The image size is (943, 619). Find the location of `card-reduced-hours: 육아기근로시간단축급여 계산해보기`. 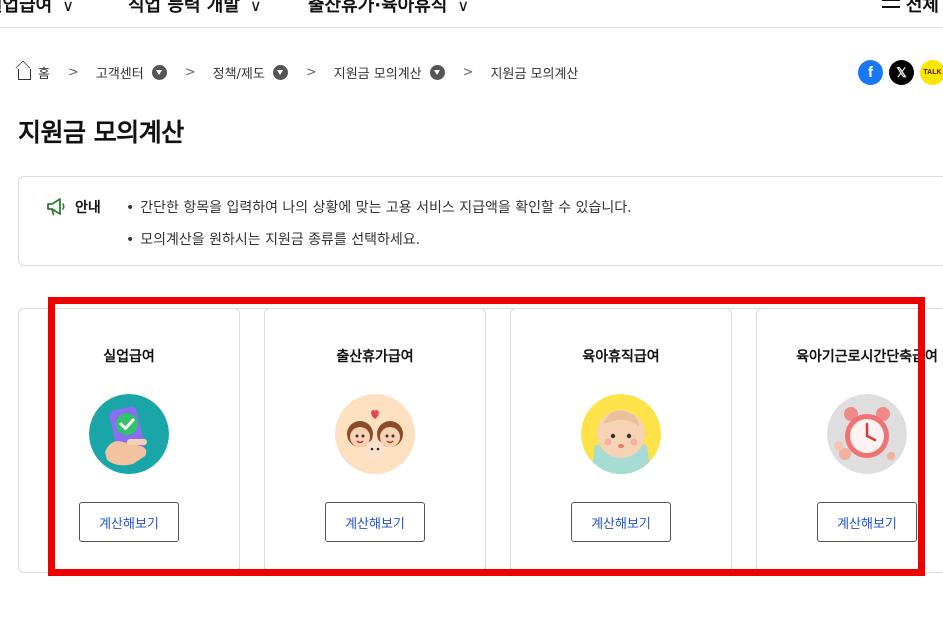

card-reduced-hours: 육아기근로시간단축급여 계산해보기 is located at coordinates (849, 440).